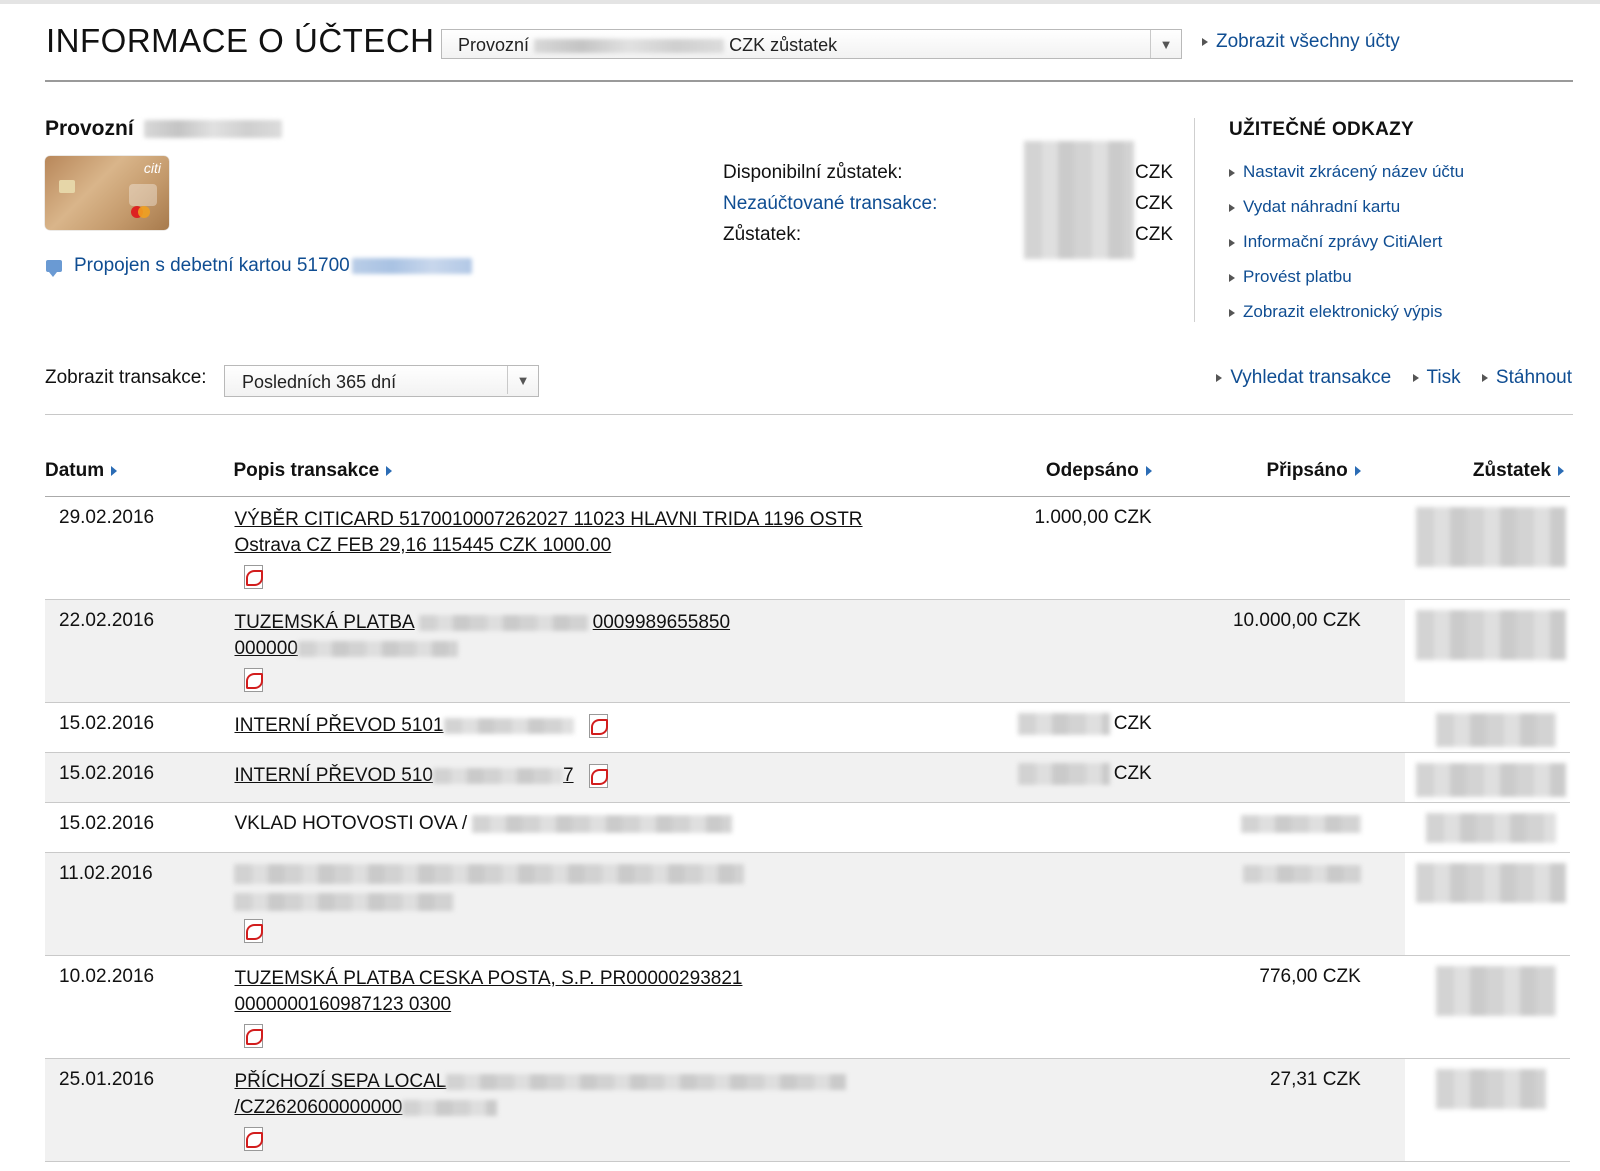 The image size is (1600, 1171). Describe the element at coordinates (152, 168) in the screenshot. I see `citi-logo: citi` at that location.